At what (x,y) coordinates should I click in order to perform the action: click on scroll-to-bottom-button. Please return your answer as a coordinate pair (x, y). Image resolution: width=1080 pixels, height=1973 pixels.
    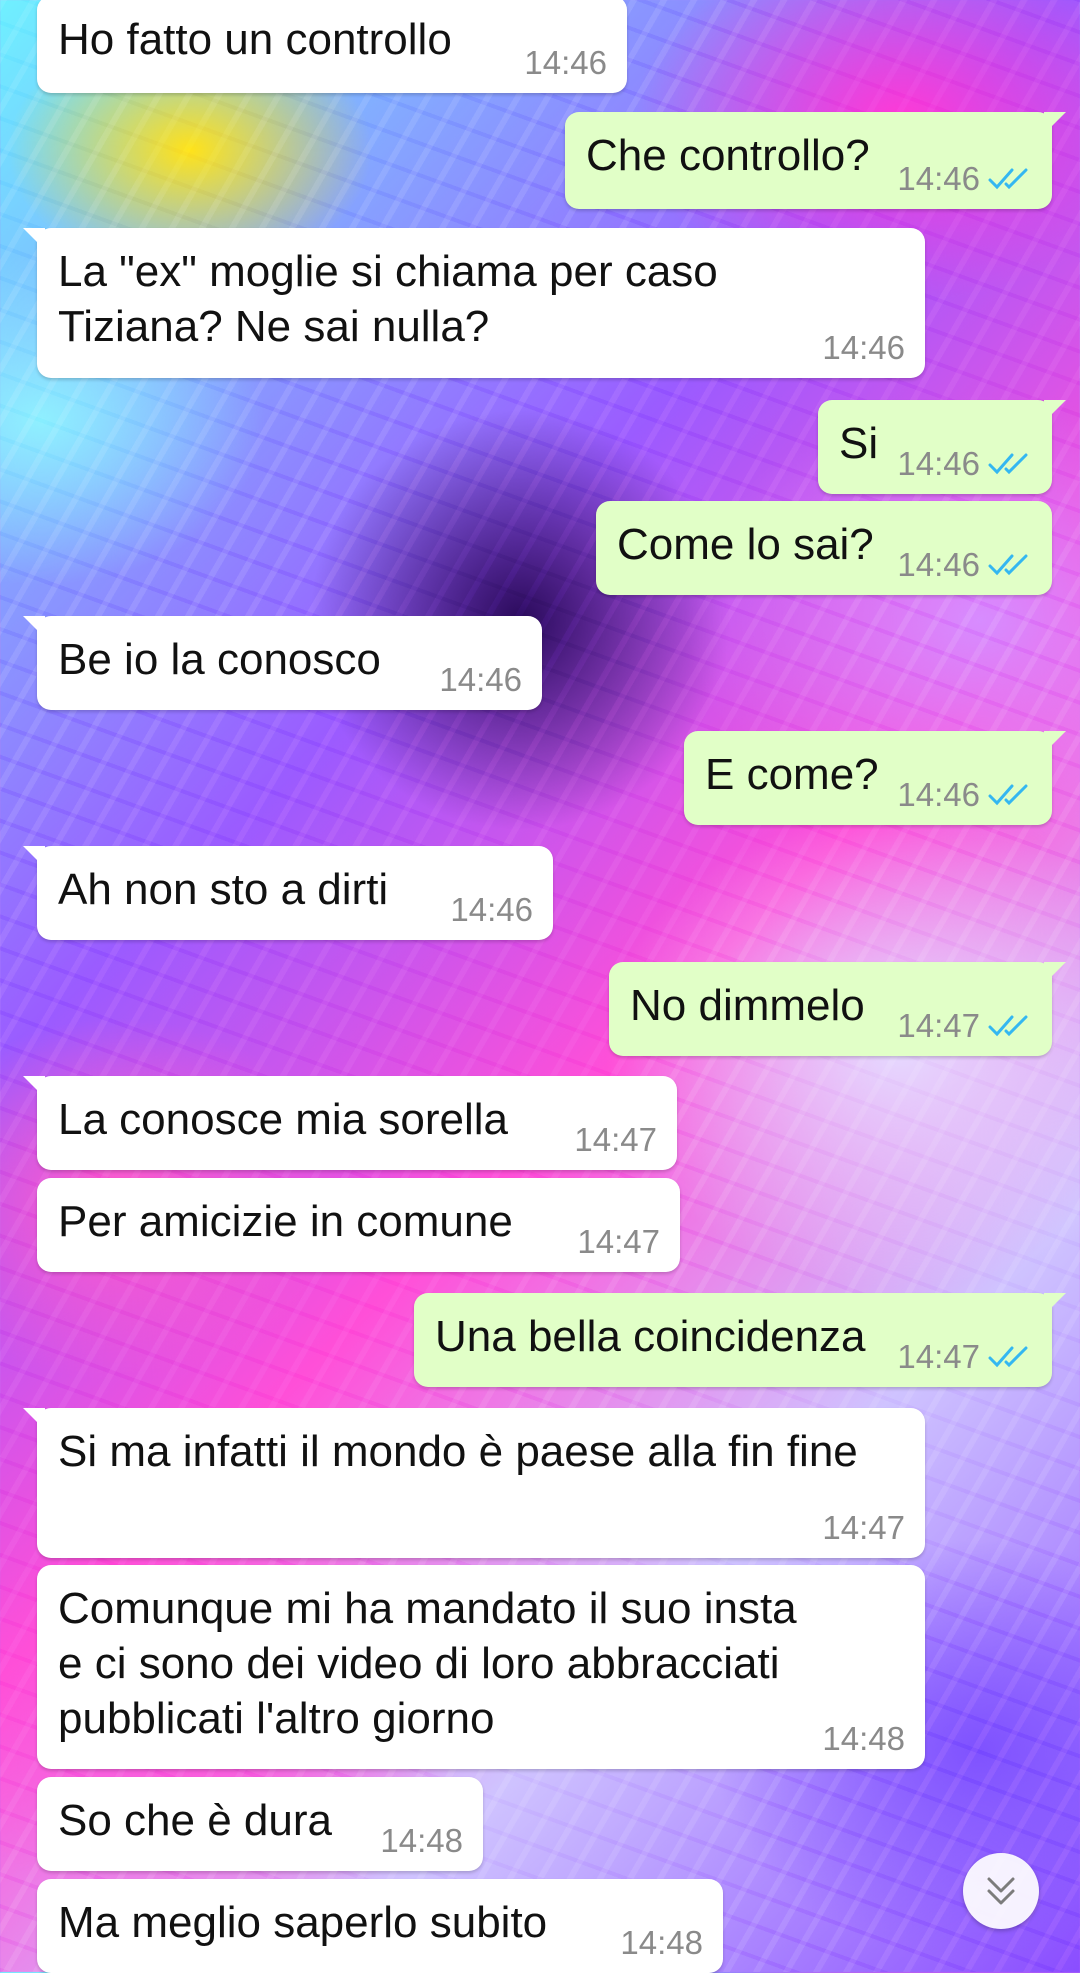
    Looking at the image, I should click on (1001, 1891).